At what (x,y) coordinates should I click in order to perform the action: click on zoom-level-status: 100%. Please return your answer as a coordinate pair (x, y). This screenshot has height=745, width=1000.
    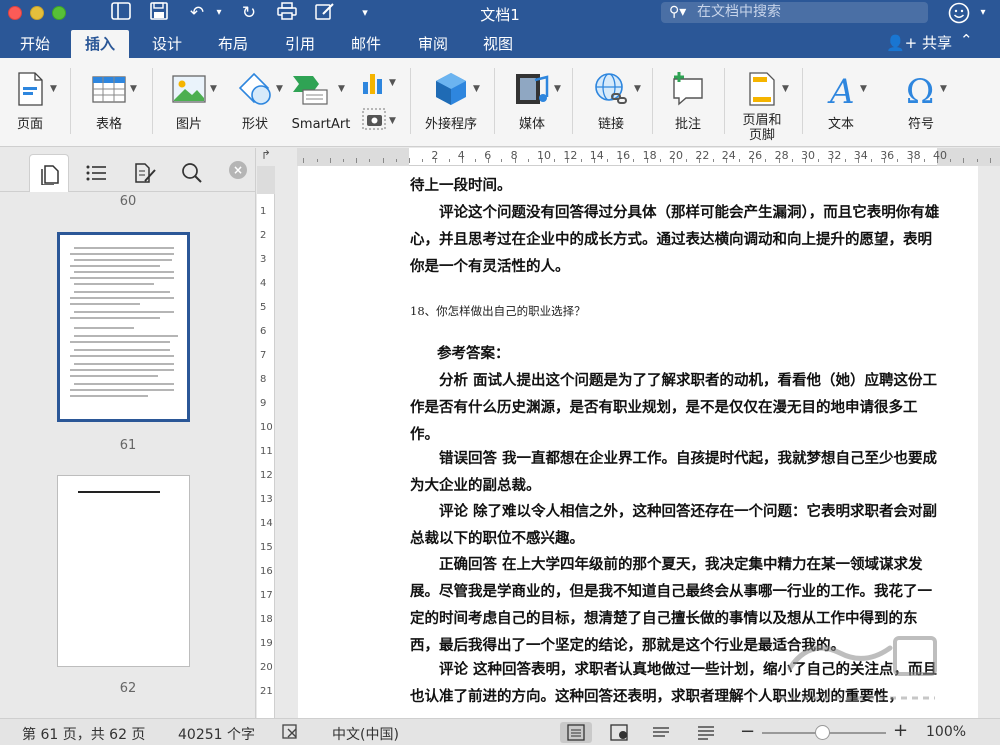
    Looking at the image, I should click on (946, 732).